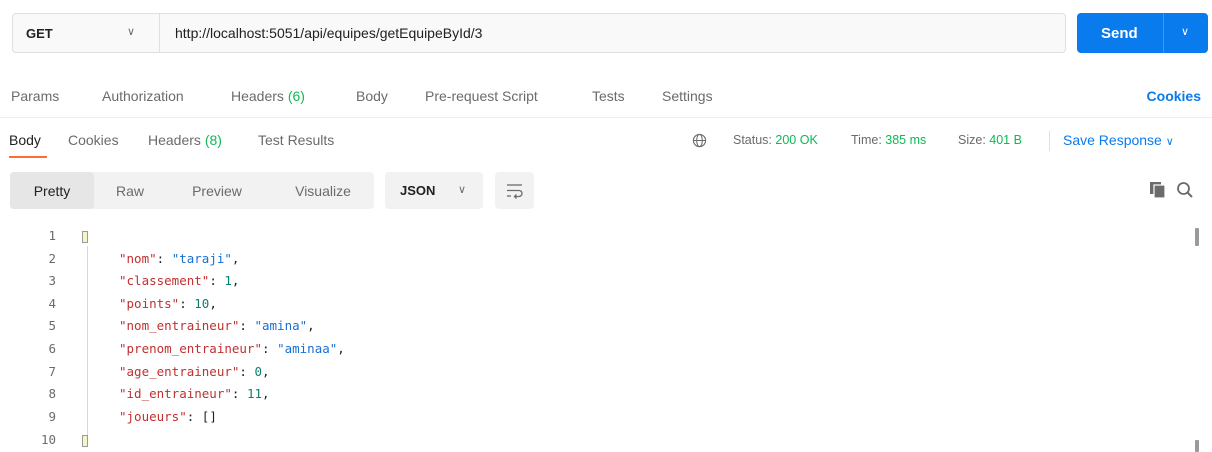 The image size is (1212, 452). Describe the element at coordinates (752, 140) in the screenshot. I see `status-label: Status:` at that location.